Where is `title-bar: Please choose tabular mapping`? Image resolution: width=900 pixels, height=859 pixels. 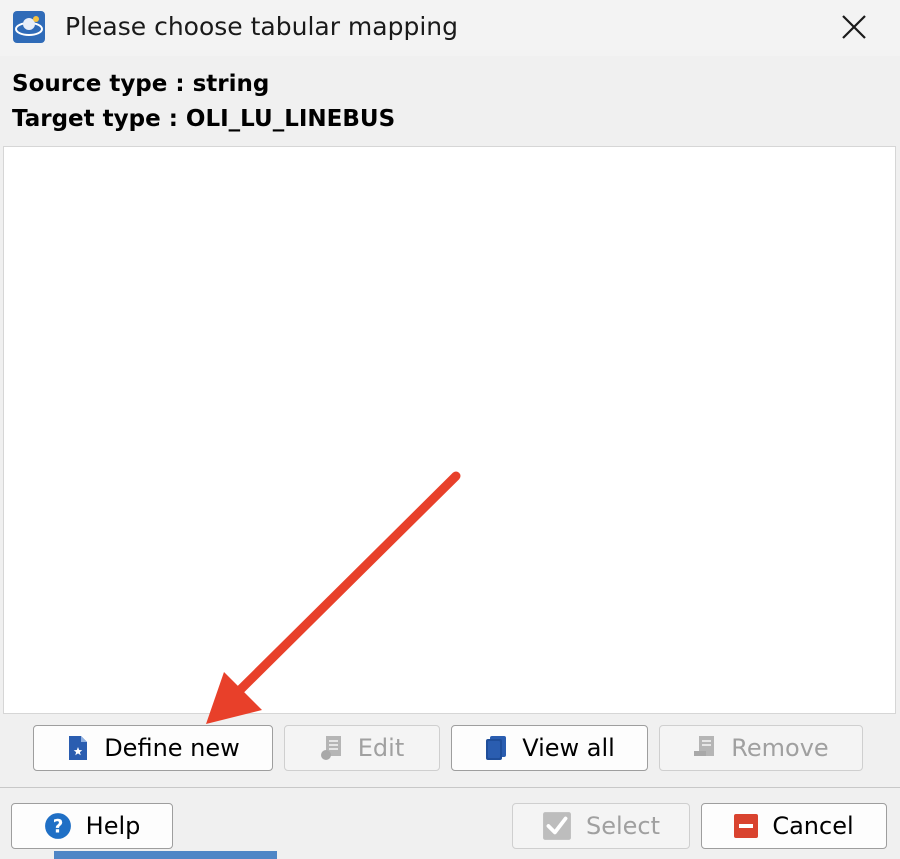
title-bar: Please choose tabular mapping is located at coordinates (450, 28).